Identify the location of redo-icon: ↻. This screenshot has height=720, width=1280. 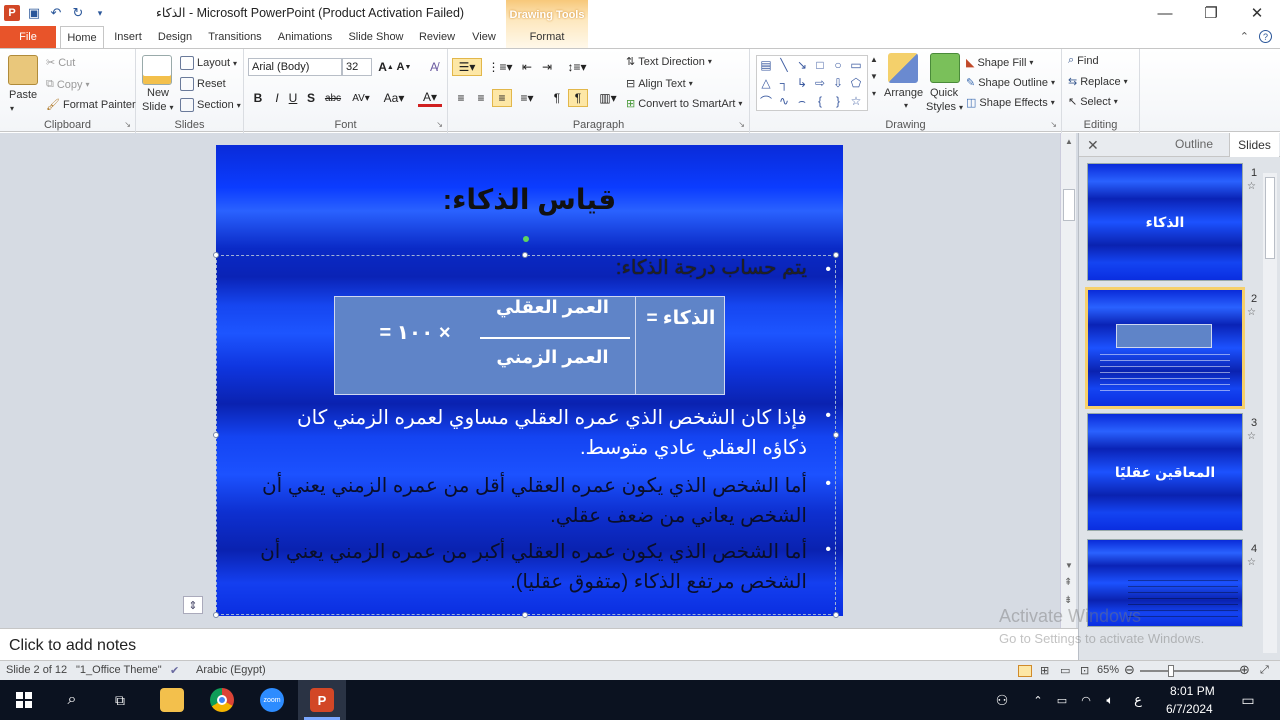
(78, 13).